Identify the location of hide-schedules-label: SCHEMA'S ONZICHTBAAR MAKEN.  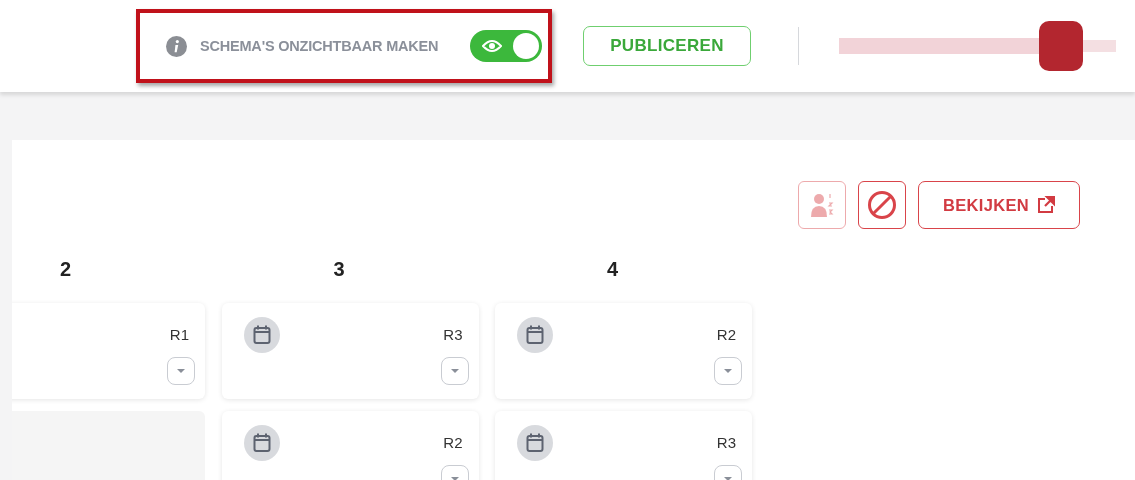
(319, 46).